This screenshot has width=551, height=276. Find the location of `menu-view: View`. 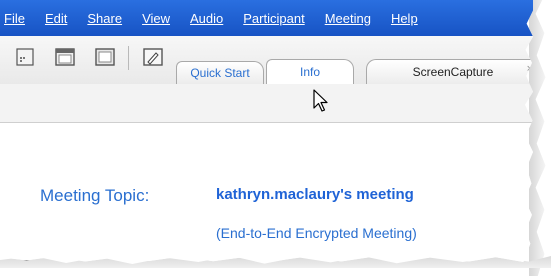

menu-view: View is located at coordinates (156, 18).